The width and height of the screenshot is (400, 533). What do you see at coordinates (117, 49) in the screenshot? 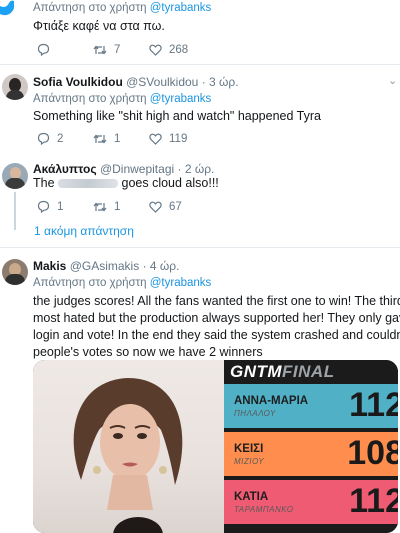
I see `retweet-count: 7` at bounding box center [117, 49].